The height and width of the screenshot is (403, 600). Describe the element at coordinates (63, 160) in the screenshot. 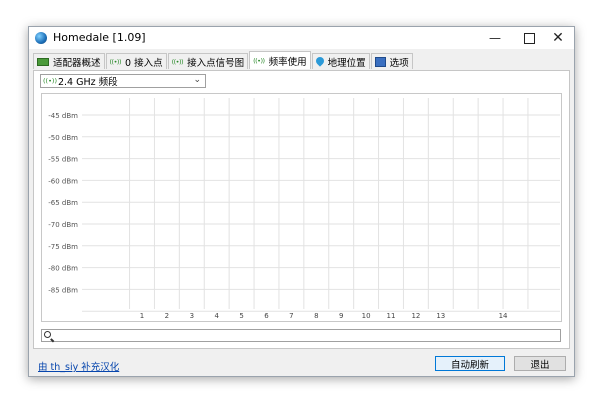

I see `y-tick-label: -55 dBm` at that location.